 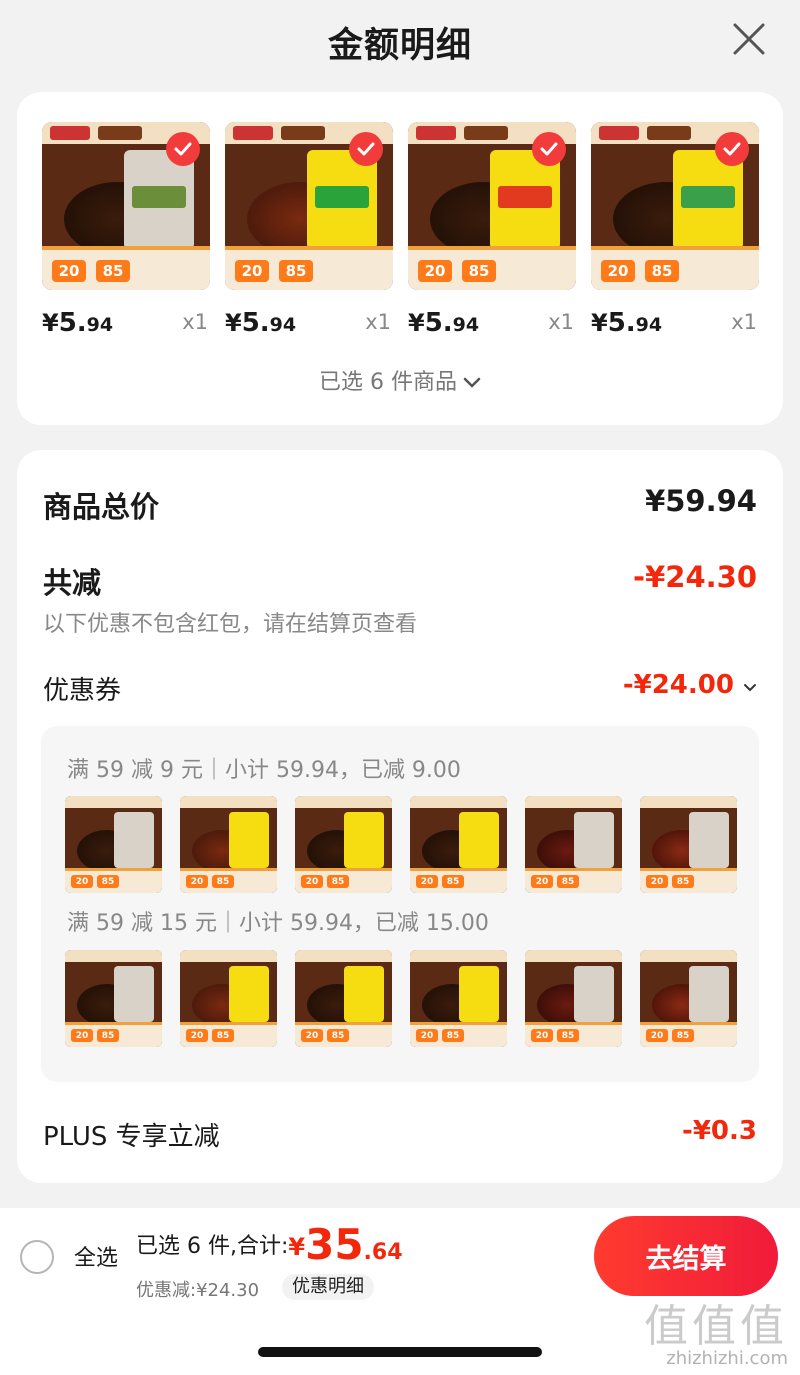 What do you see at coordinates (72, 583) in the screenshot?
I see `reduce-label: 共减` at bounding box center [72, 583].